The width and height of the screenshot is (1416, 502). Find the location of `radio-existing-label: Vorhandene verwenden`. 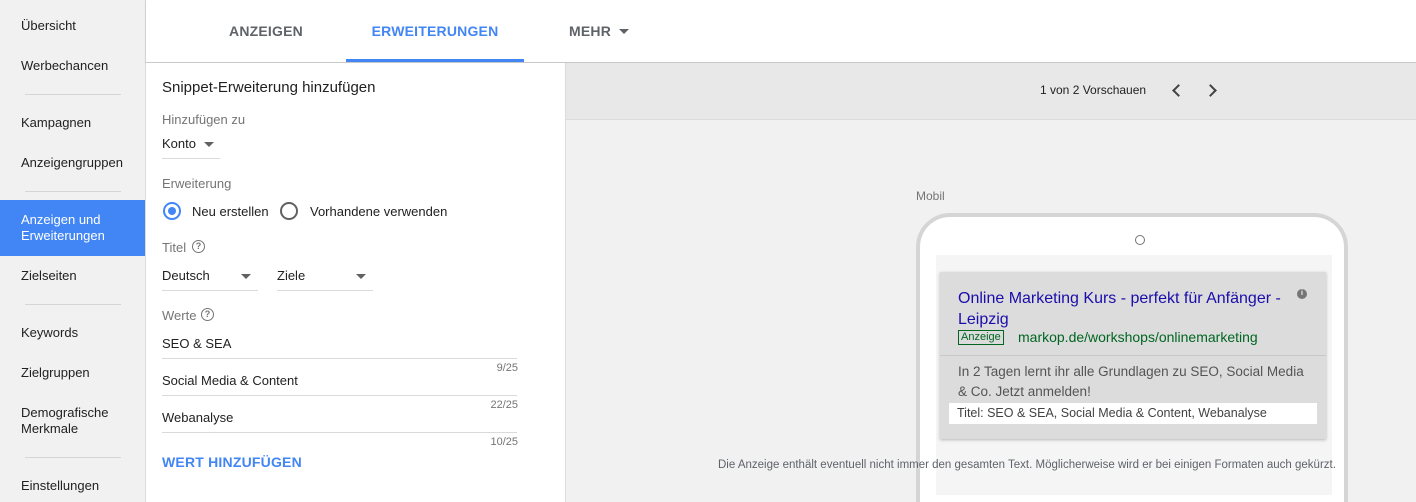

radio-existing-label: Vorhandene verwenden is located at coordinates (379, 211).